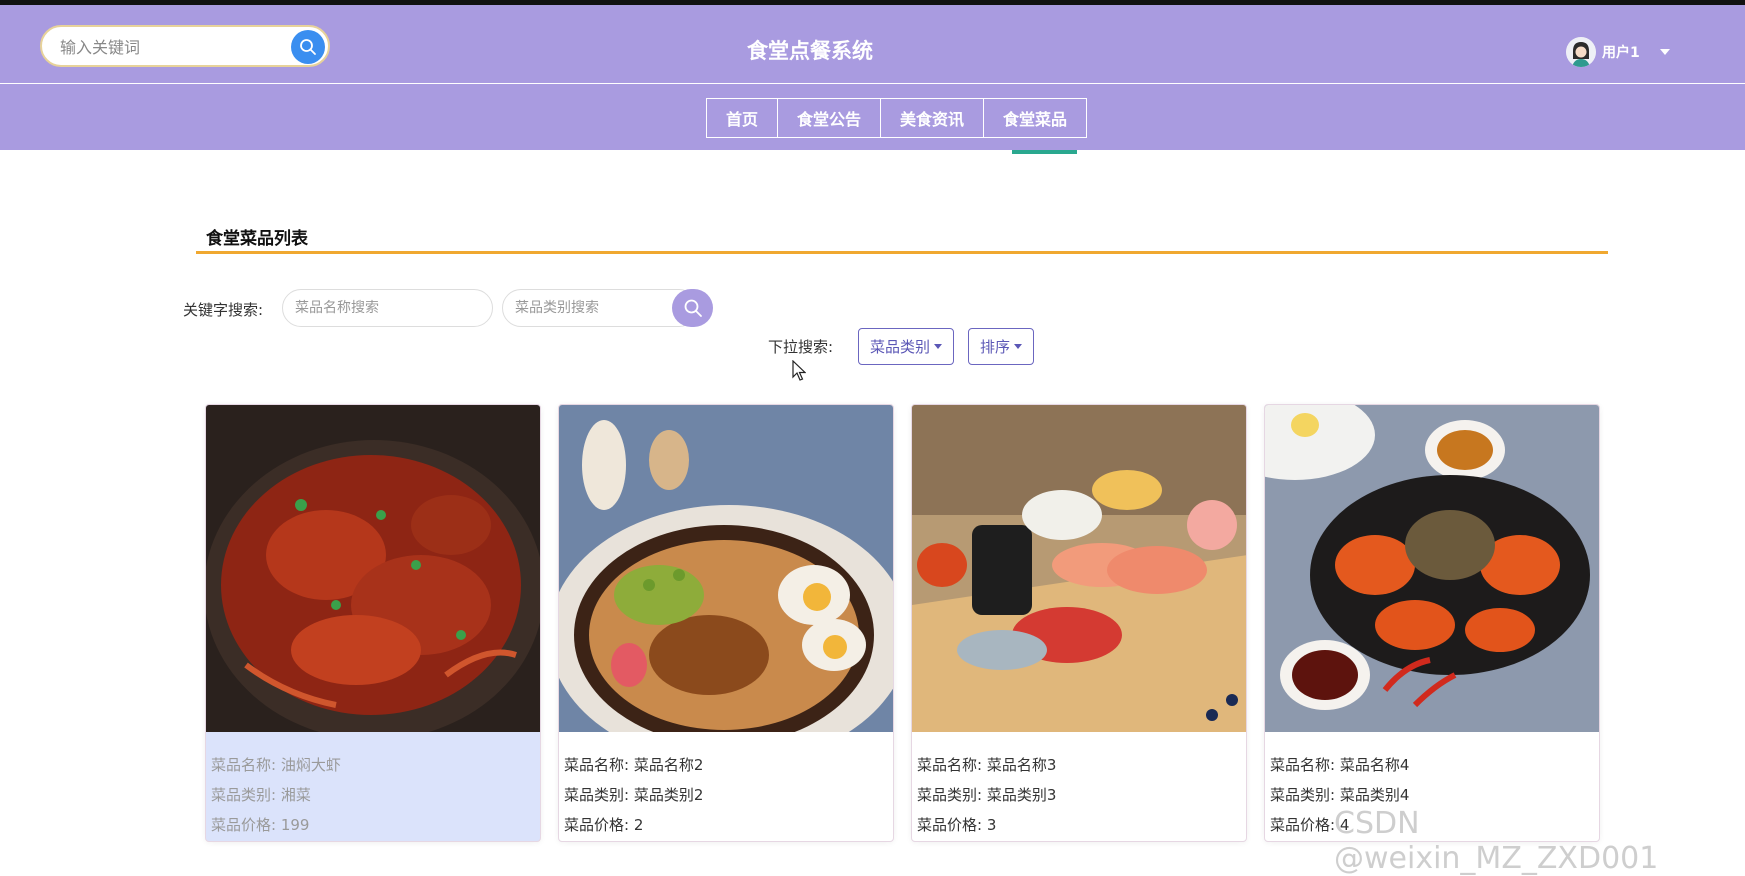 This screenshot has height=876, width=1745. What do you see at coordinates (257, 239) in the screenshot?
I see `page-title: 食堂菜品列表` at bounding box center [257, 239].